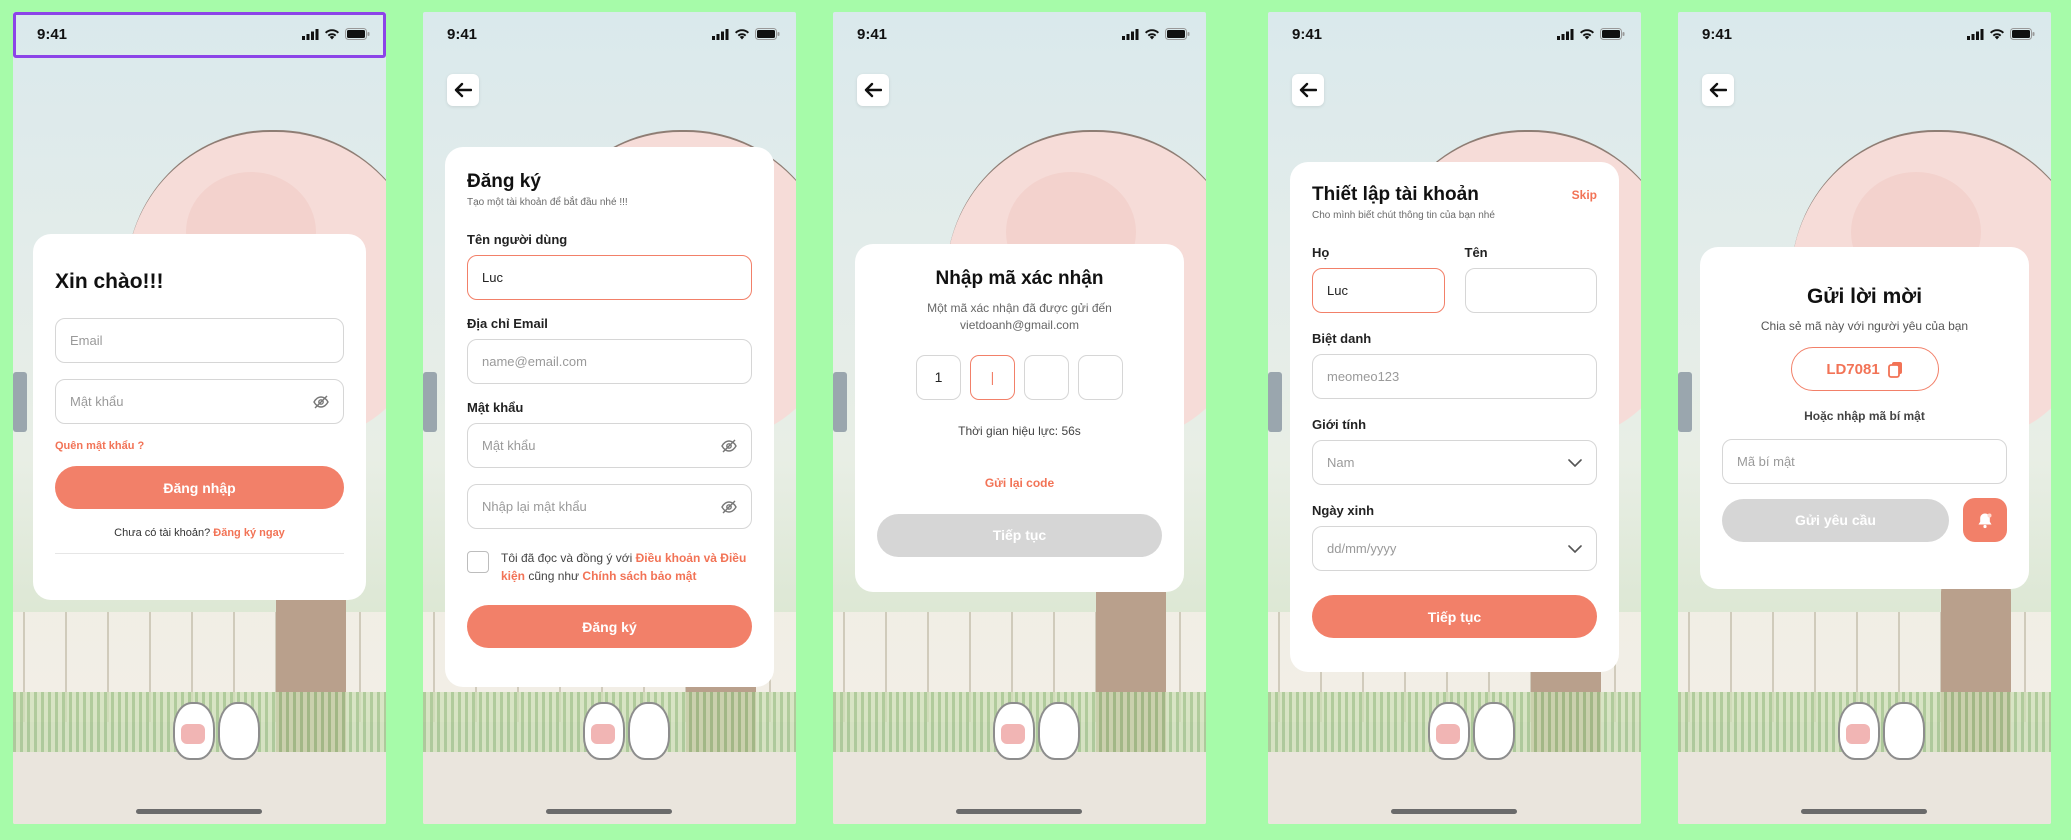  What do you see at coordinates (609, 506) in the screenshot?
I see `confirm-password-field: Nhập lại mật khẩu` at bounding box center [609, 506].